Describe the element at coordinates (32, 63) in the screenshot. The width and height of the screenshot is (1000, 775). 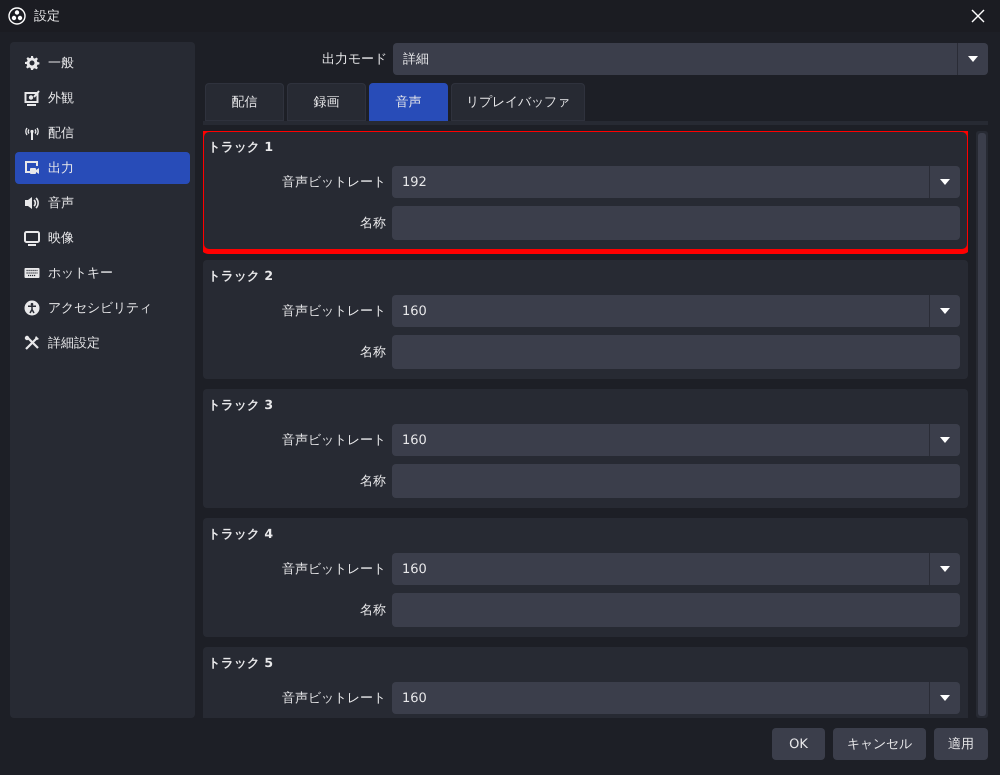
I see `gear-icon` at that location.